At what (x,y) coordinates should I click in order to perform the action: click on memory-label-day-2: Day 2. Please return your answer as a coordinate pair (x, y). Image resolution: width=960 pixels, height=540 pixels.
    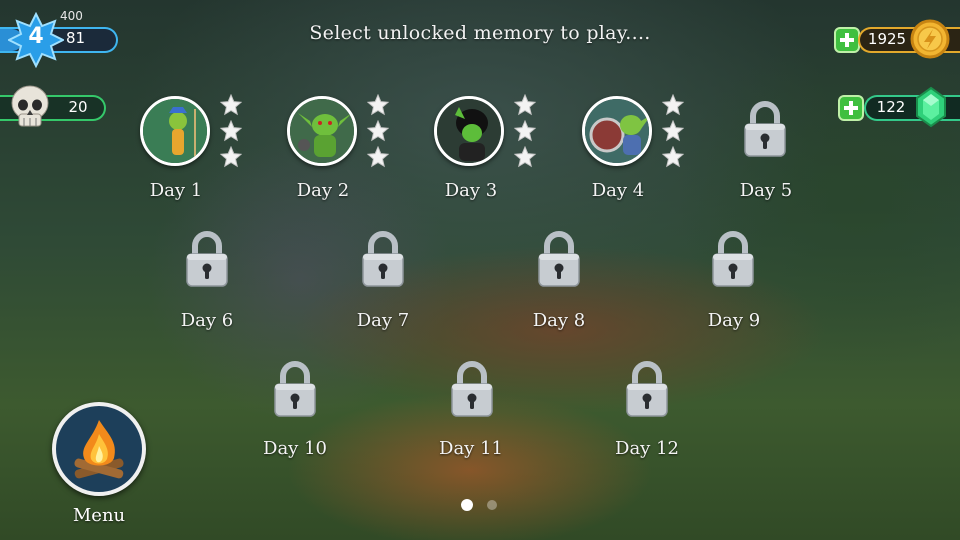
    Looking at the image, I should click on (323, 190).